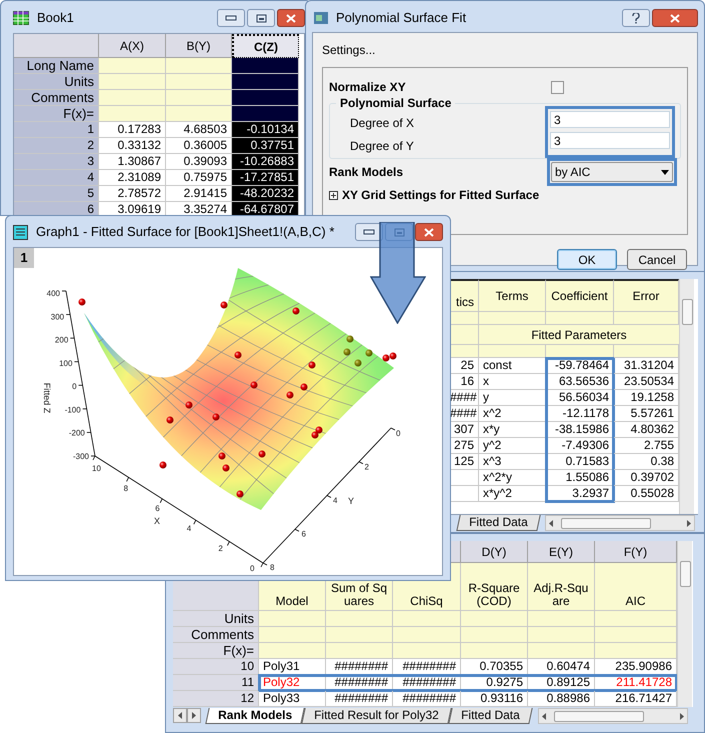 The width and height of the screenshot is (705, 733). Describe the element at coordinates (80, 456) in the screenshot. I see `axis-tick-label: -300` at that location.